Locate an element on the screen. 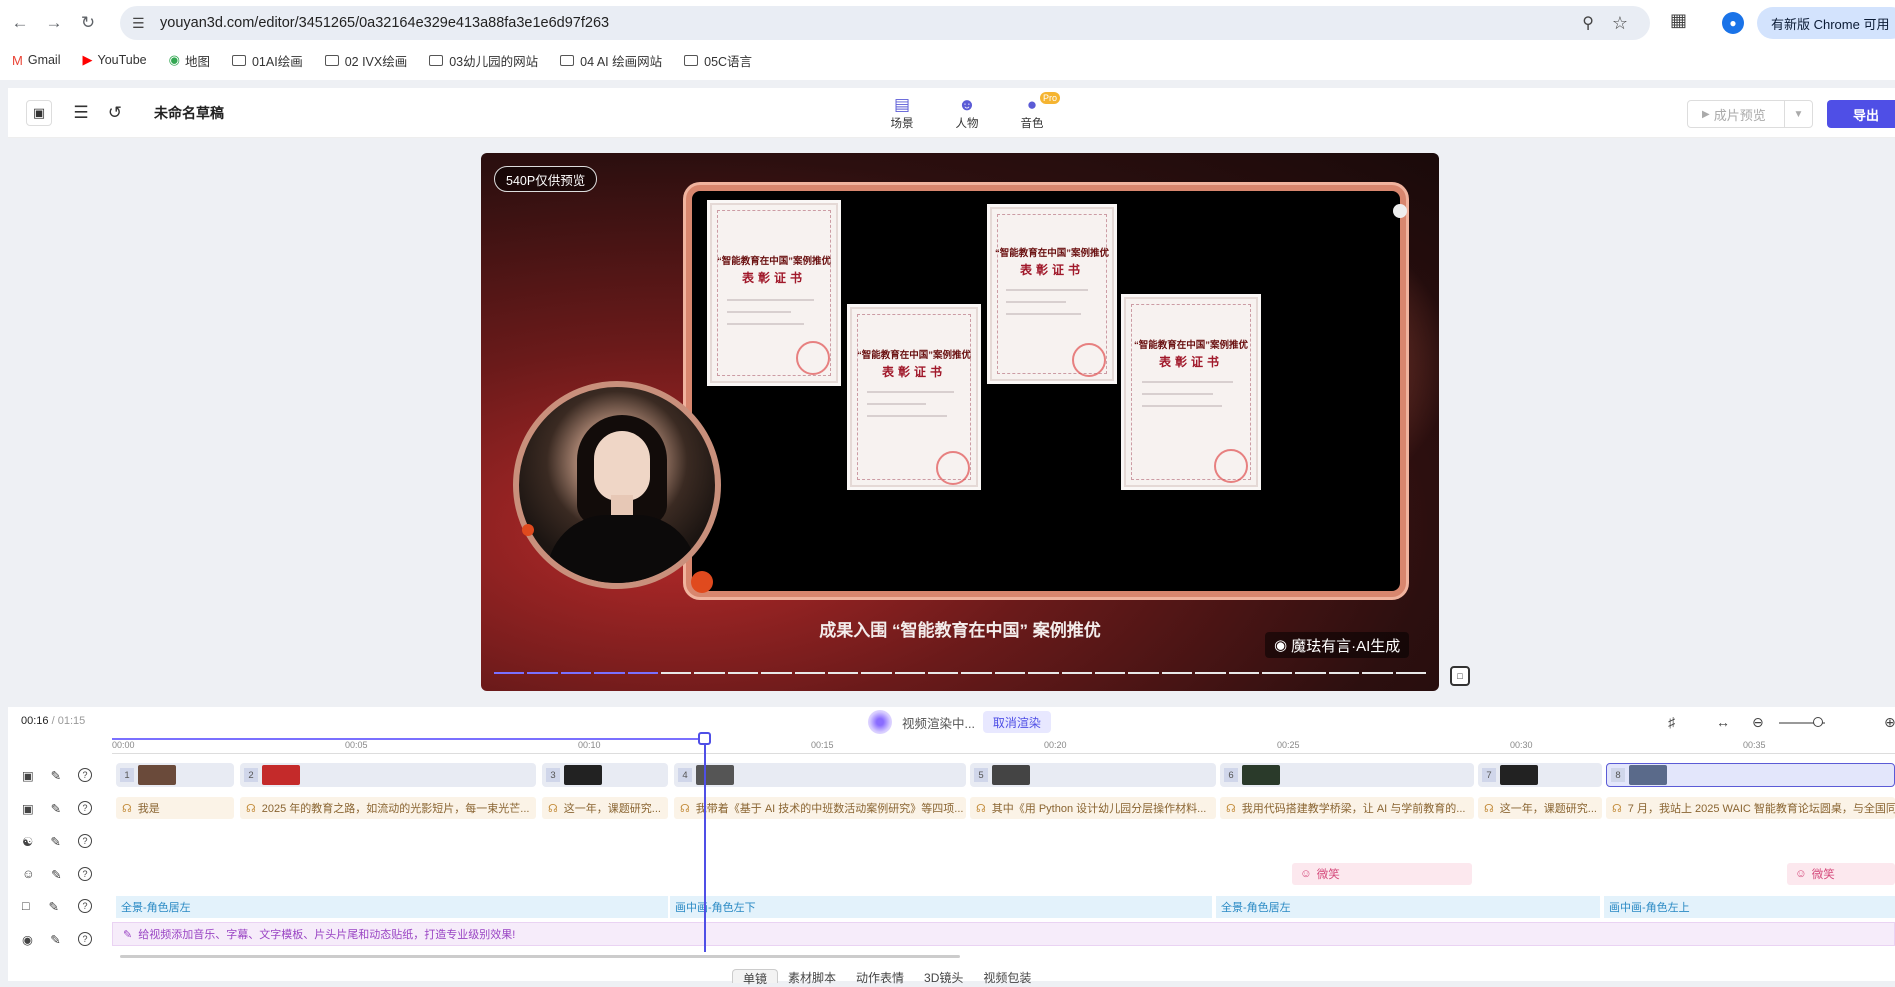 The image size is (1895, 987). draft-title: 未命名草稿 is located at coordinates (189, 113).